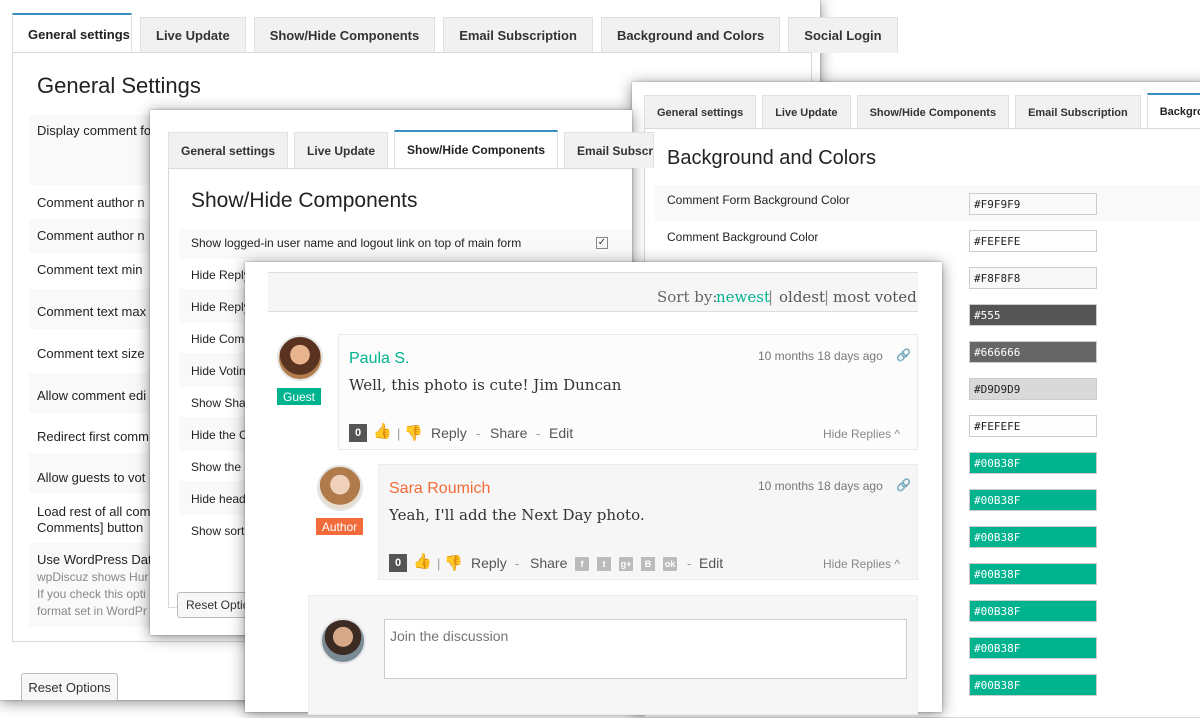  Describe the element at coordinates (299, 396) in the screenshot. I see `guest-badge: Guest` at that location.